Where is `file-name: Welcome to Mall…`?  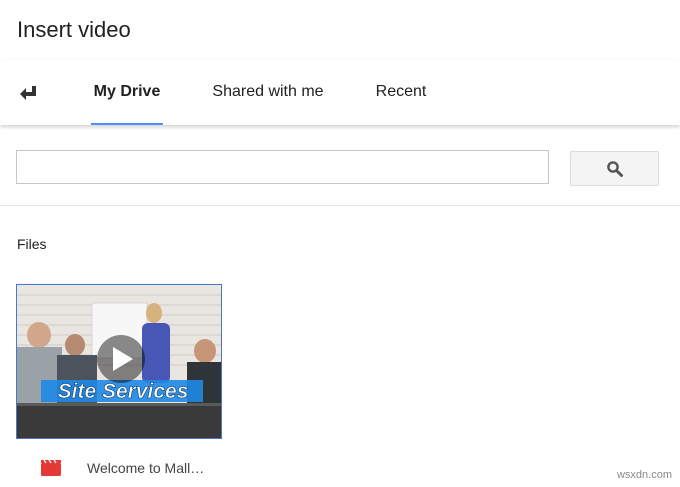 file-name: Welcome to Mall… is located at coordinates (145, 468).